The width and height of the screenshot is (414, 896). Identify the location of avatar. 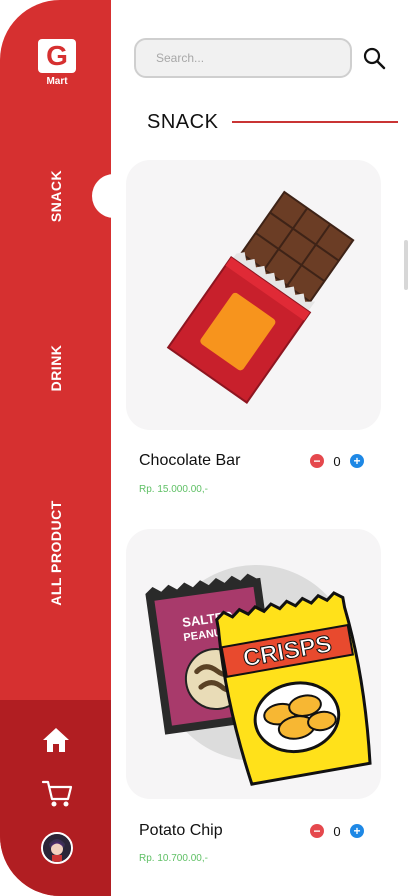
(57, 848).